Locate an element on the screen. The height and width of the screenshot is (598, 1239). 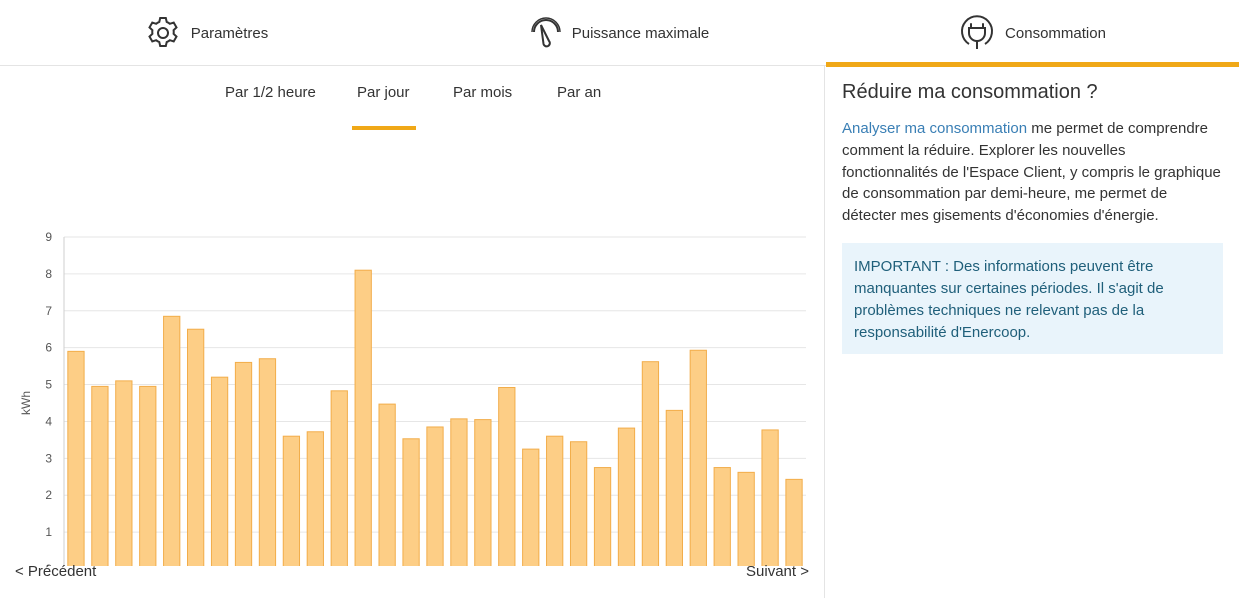
next-button: Suivant > is located at coordinates (777, 571).